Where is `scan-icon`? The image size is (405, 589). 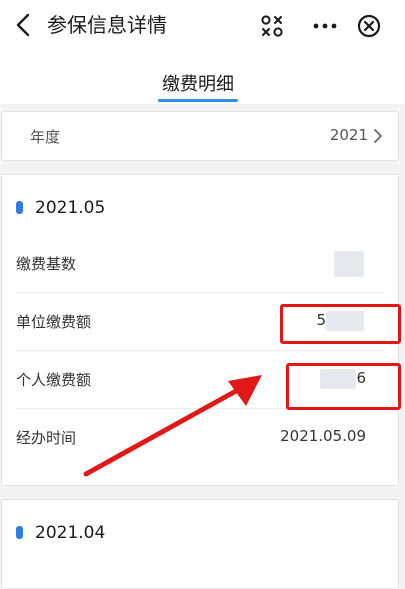
scan-icon is located at coordinates (272, 26).